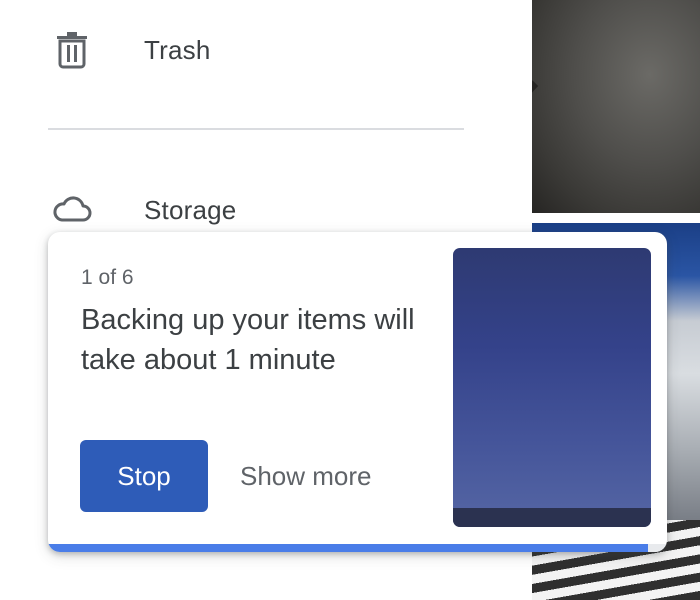 This screenshot has height=600, width=700. Describe the element at coordinates (72, 209) in the screenshot. I see `cloud-icon` at that location.